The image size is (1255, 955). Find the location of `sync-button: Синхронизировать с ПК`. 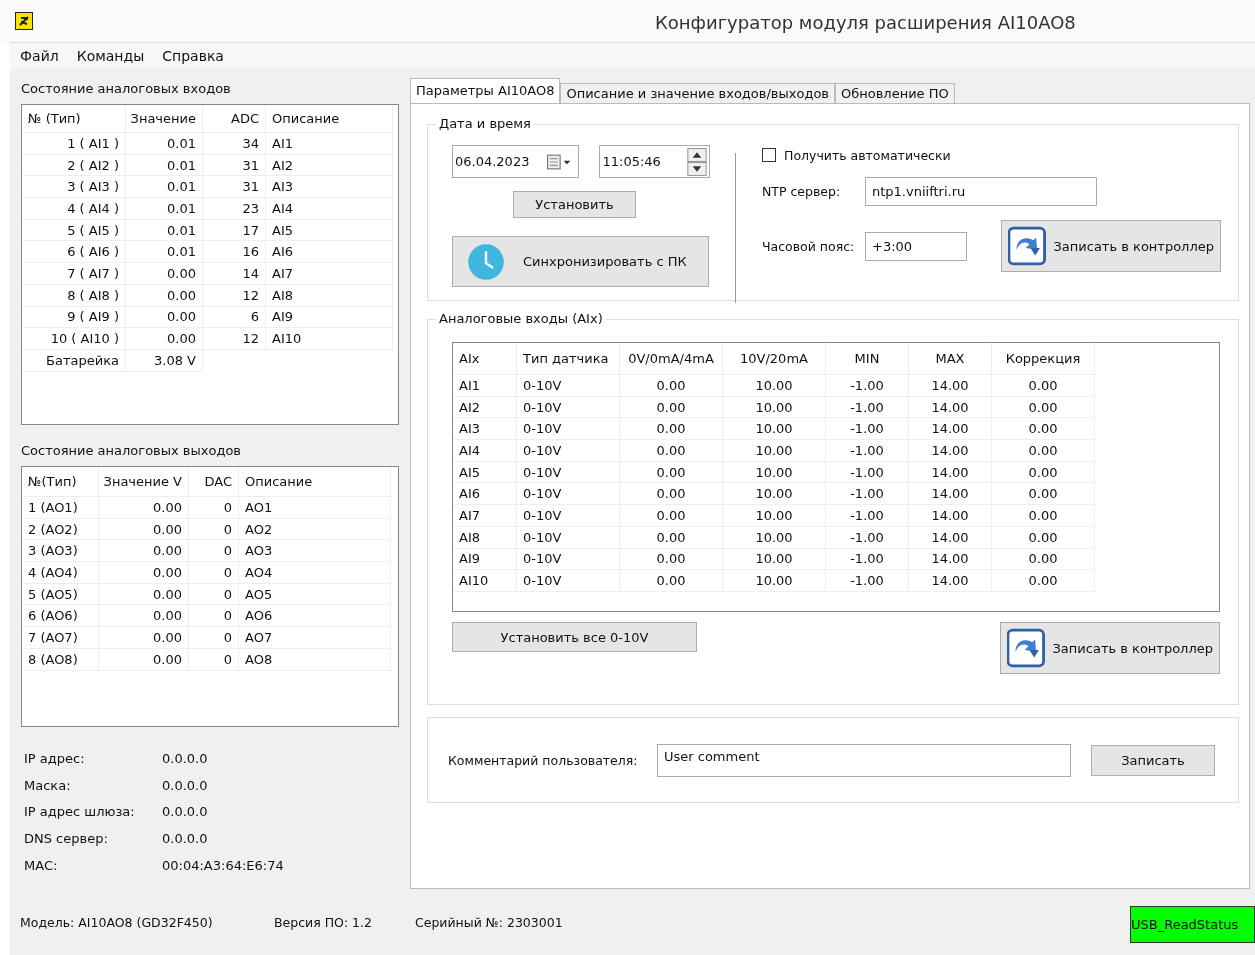

sync-button: Синхронизировать с ПК is located at coordinates (580, 261).